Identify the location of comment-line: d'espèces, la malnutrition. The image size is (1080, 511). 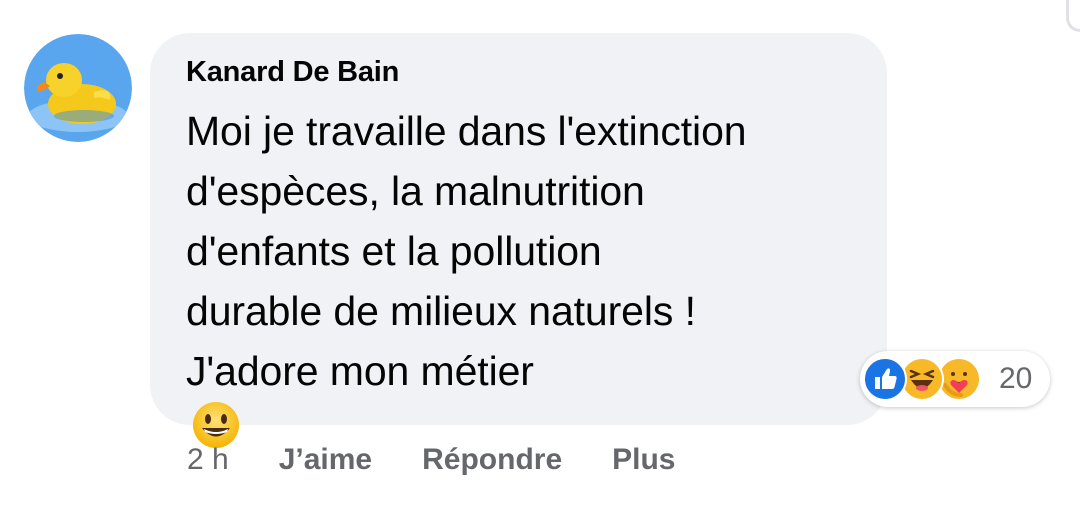
(415, 191).